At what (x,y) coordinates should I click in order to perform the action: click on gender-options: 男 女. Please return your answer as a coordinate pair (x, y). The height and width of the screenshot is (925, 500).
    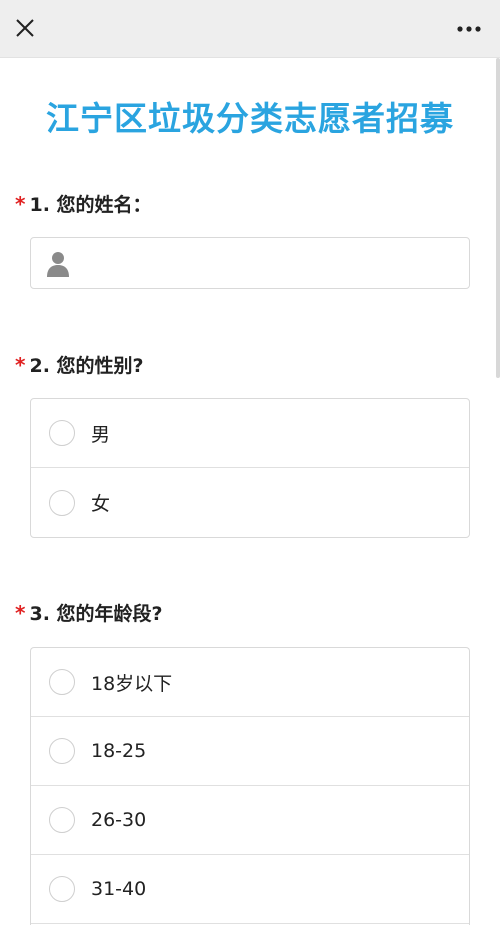
    Looking at the image, I should click on (250, 468).